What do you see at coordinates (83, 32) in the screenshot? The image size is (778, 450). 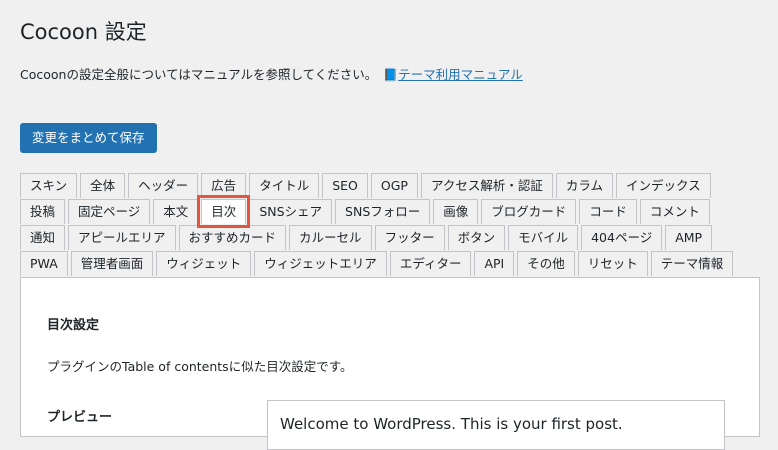 I see `page-title: Cocoon 設定` at bounding box center [83, 32].